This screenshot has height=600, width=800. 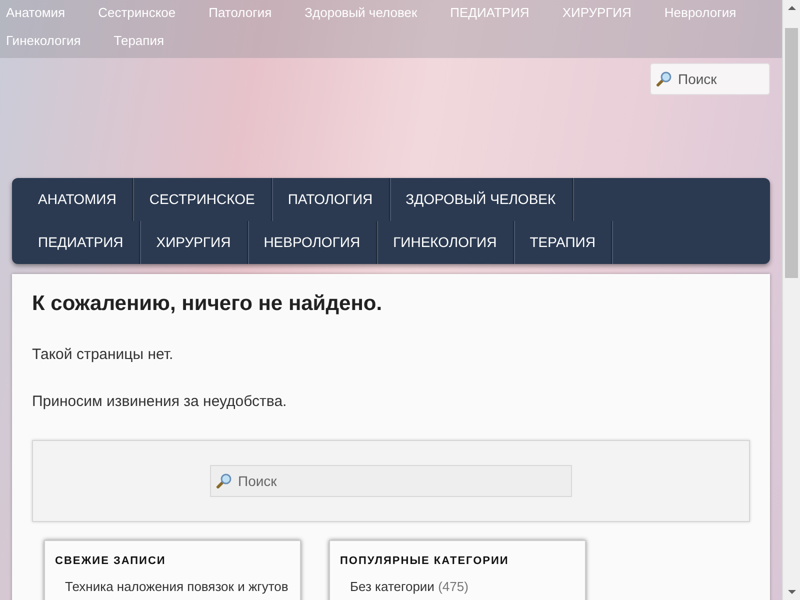 What do you see at coordinates (481, 199) in the screenshot?
I see `menu-item: ЗДОРОВЫЙ ЧЕЛОВЕК` at bounding box center [481, 199].